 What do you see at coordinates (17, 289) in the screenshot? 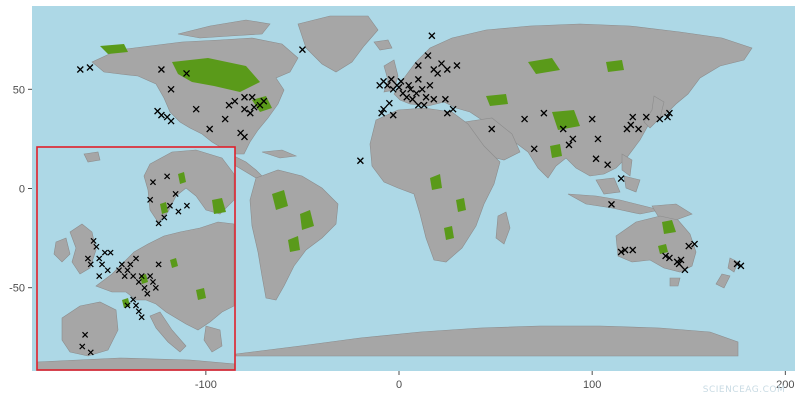
I see `y-tick-label: -50` at bounding box center [17, 289].